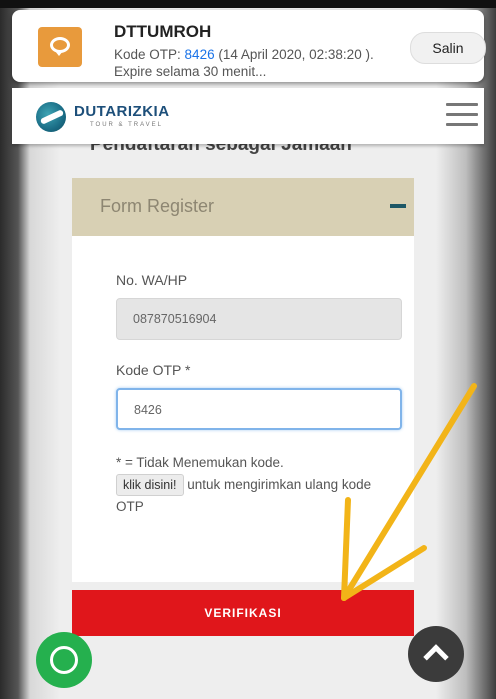 Image resolution: width=496 pixels, height=699 pixels. What do you see at coordinates (64, 660) in the screenshot?
I see `whatsapp-icon` at bounding box center [64, 660].